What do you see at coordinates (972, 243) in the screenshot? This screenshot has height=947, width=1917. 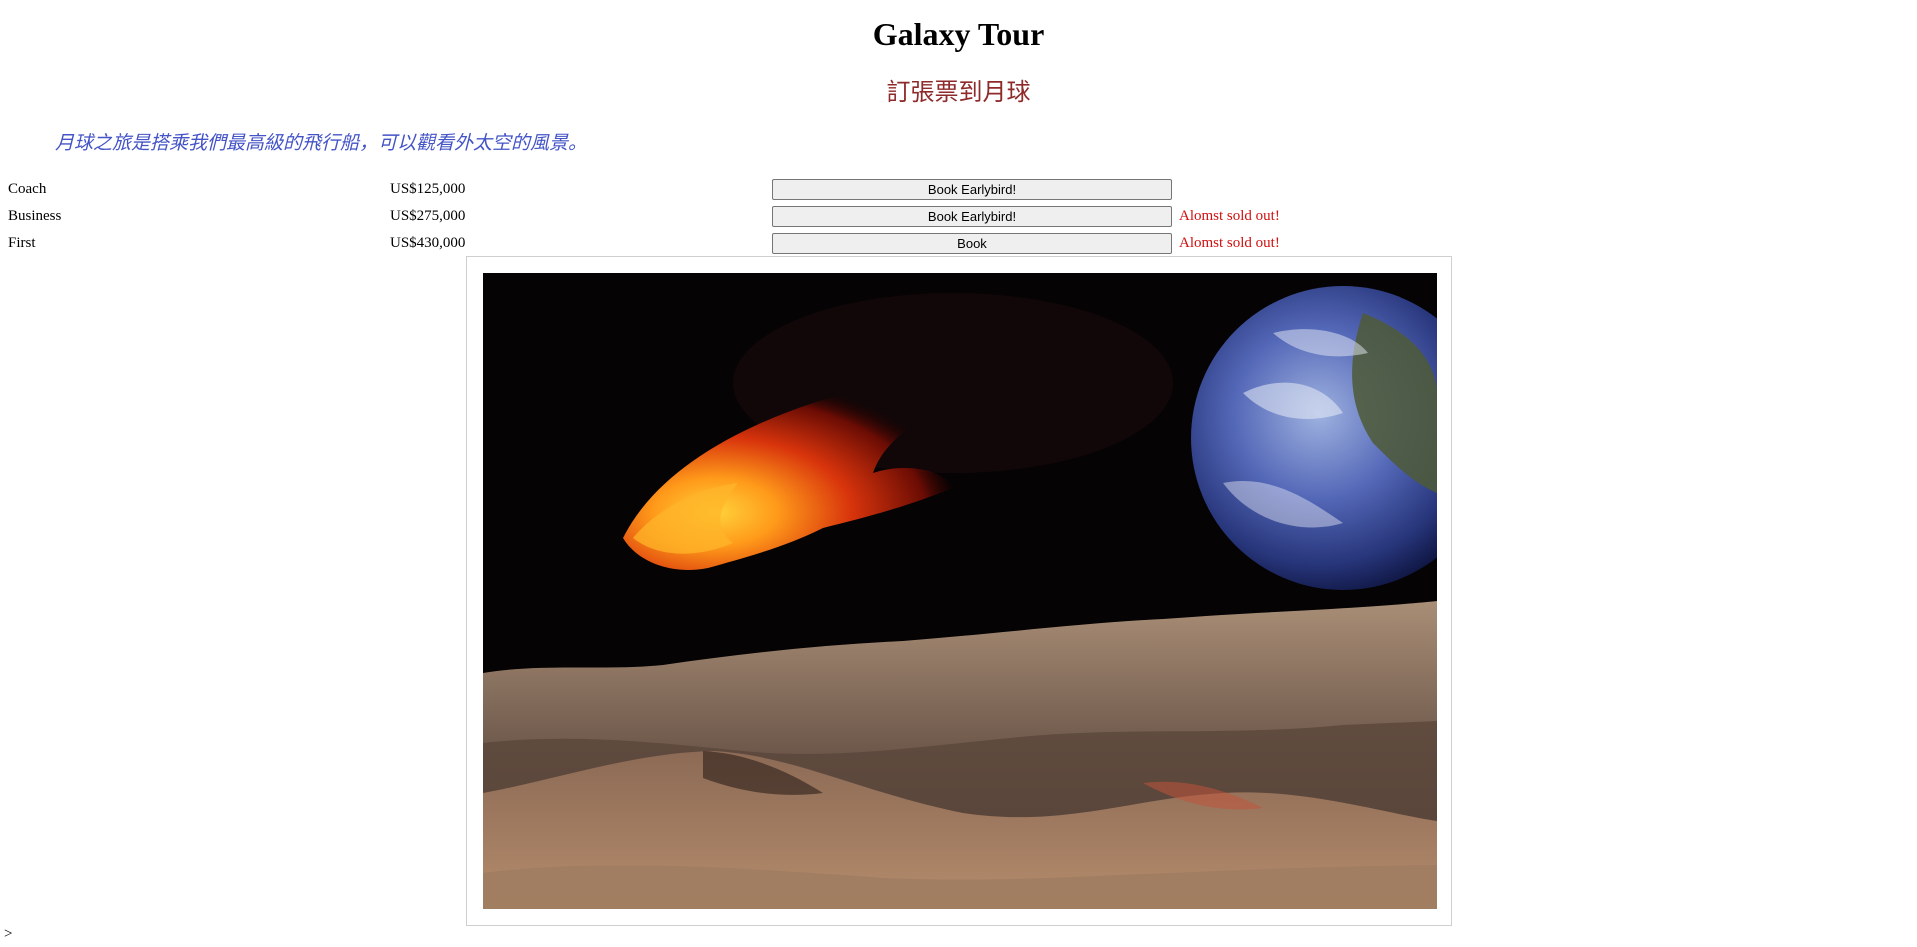 I see `book-first-button: Book` at bounding box center [972, 243].